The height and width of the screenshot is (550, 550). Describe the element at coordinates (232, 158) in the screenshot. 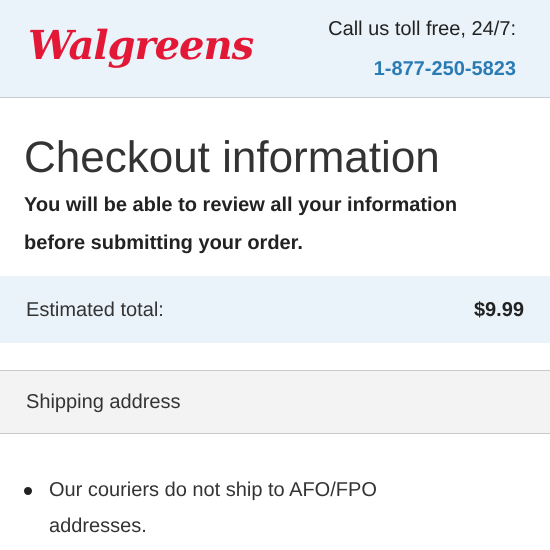

I see `page-title: Checkout information` at that location.